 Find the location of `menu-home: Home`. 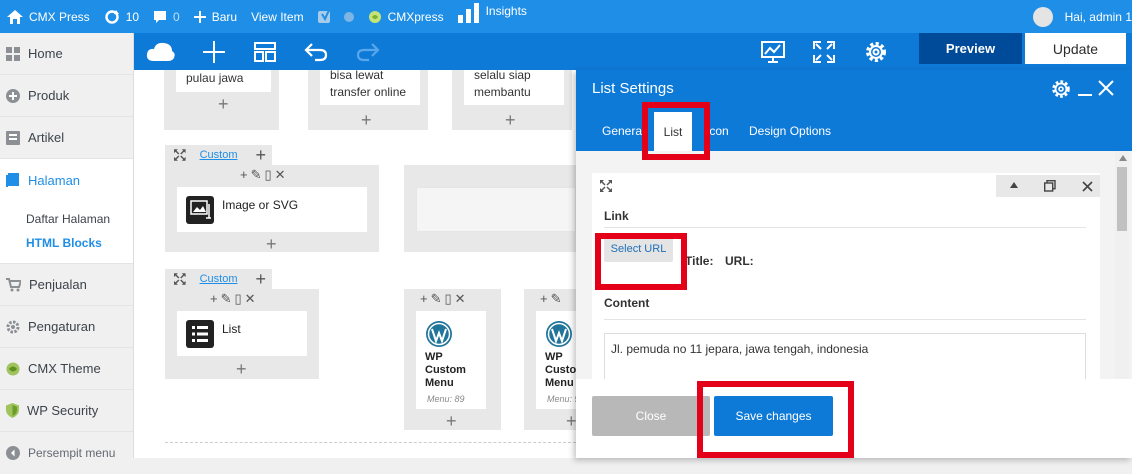

menu-home: Home is located at coordinates (66, 54).